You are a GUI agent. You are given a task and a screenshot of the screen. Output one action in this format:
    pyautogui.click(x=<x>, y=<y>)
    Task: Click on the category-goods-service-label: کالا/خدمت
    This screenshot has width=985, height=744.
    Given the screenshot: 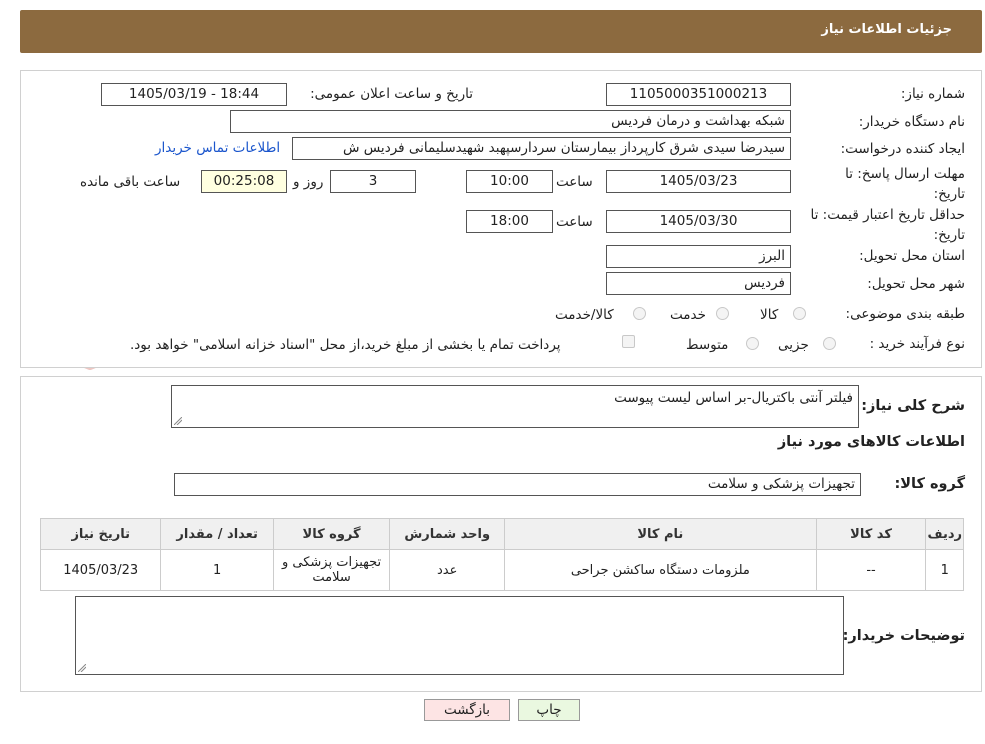 What is the action you would take?
    pyautogui.click(x=584, y=315)
    